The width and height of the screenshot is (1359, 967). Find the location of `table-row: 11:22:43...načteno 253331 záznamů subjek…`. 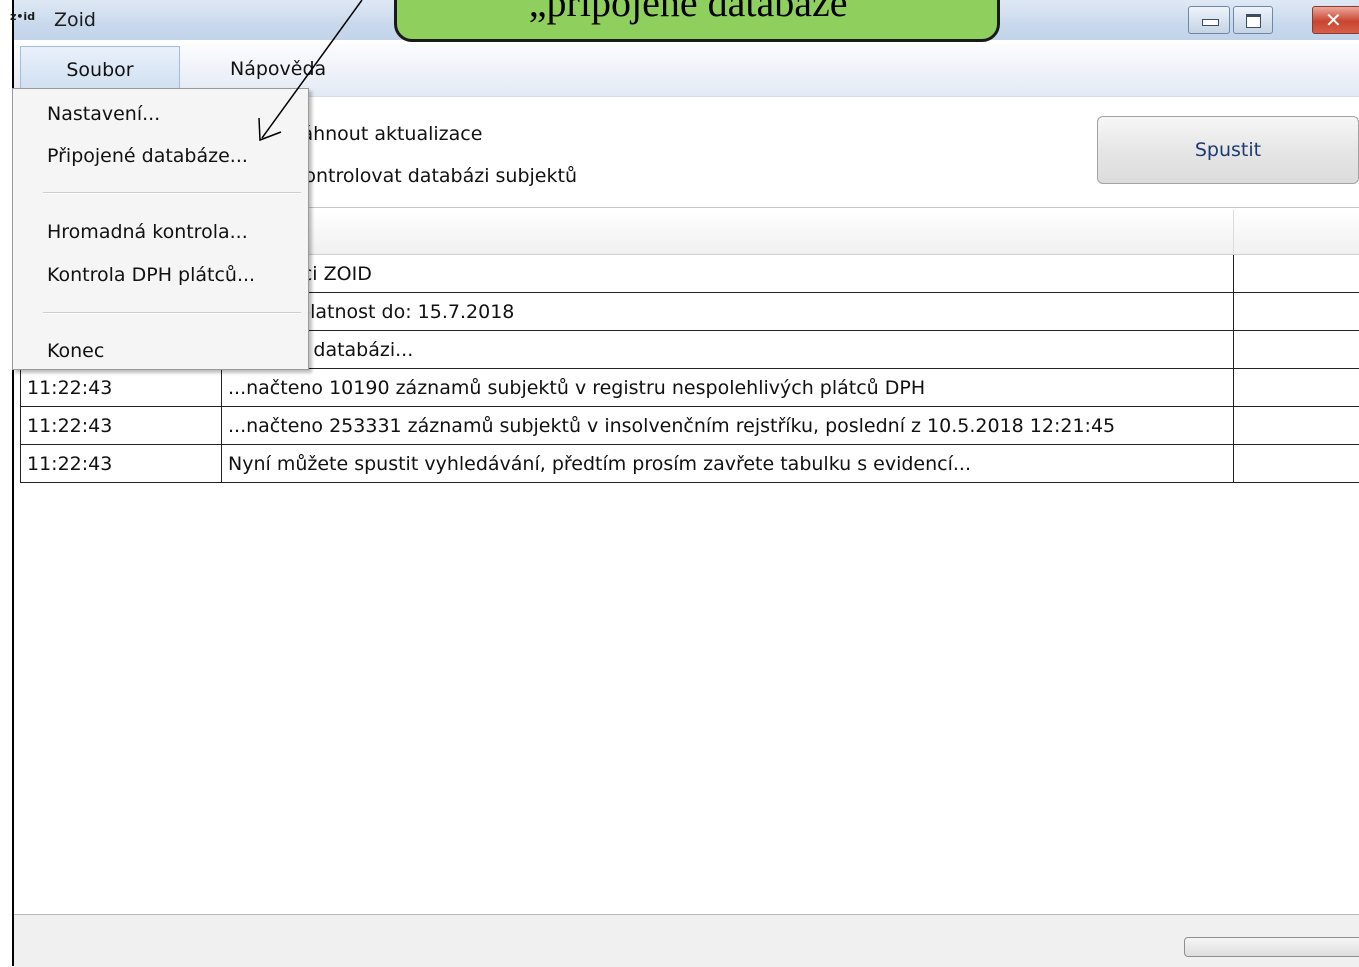

table-row: 11:22:43...načteno 253331 záznamů subjek… is located at coordinates (690, 426).